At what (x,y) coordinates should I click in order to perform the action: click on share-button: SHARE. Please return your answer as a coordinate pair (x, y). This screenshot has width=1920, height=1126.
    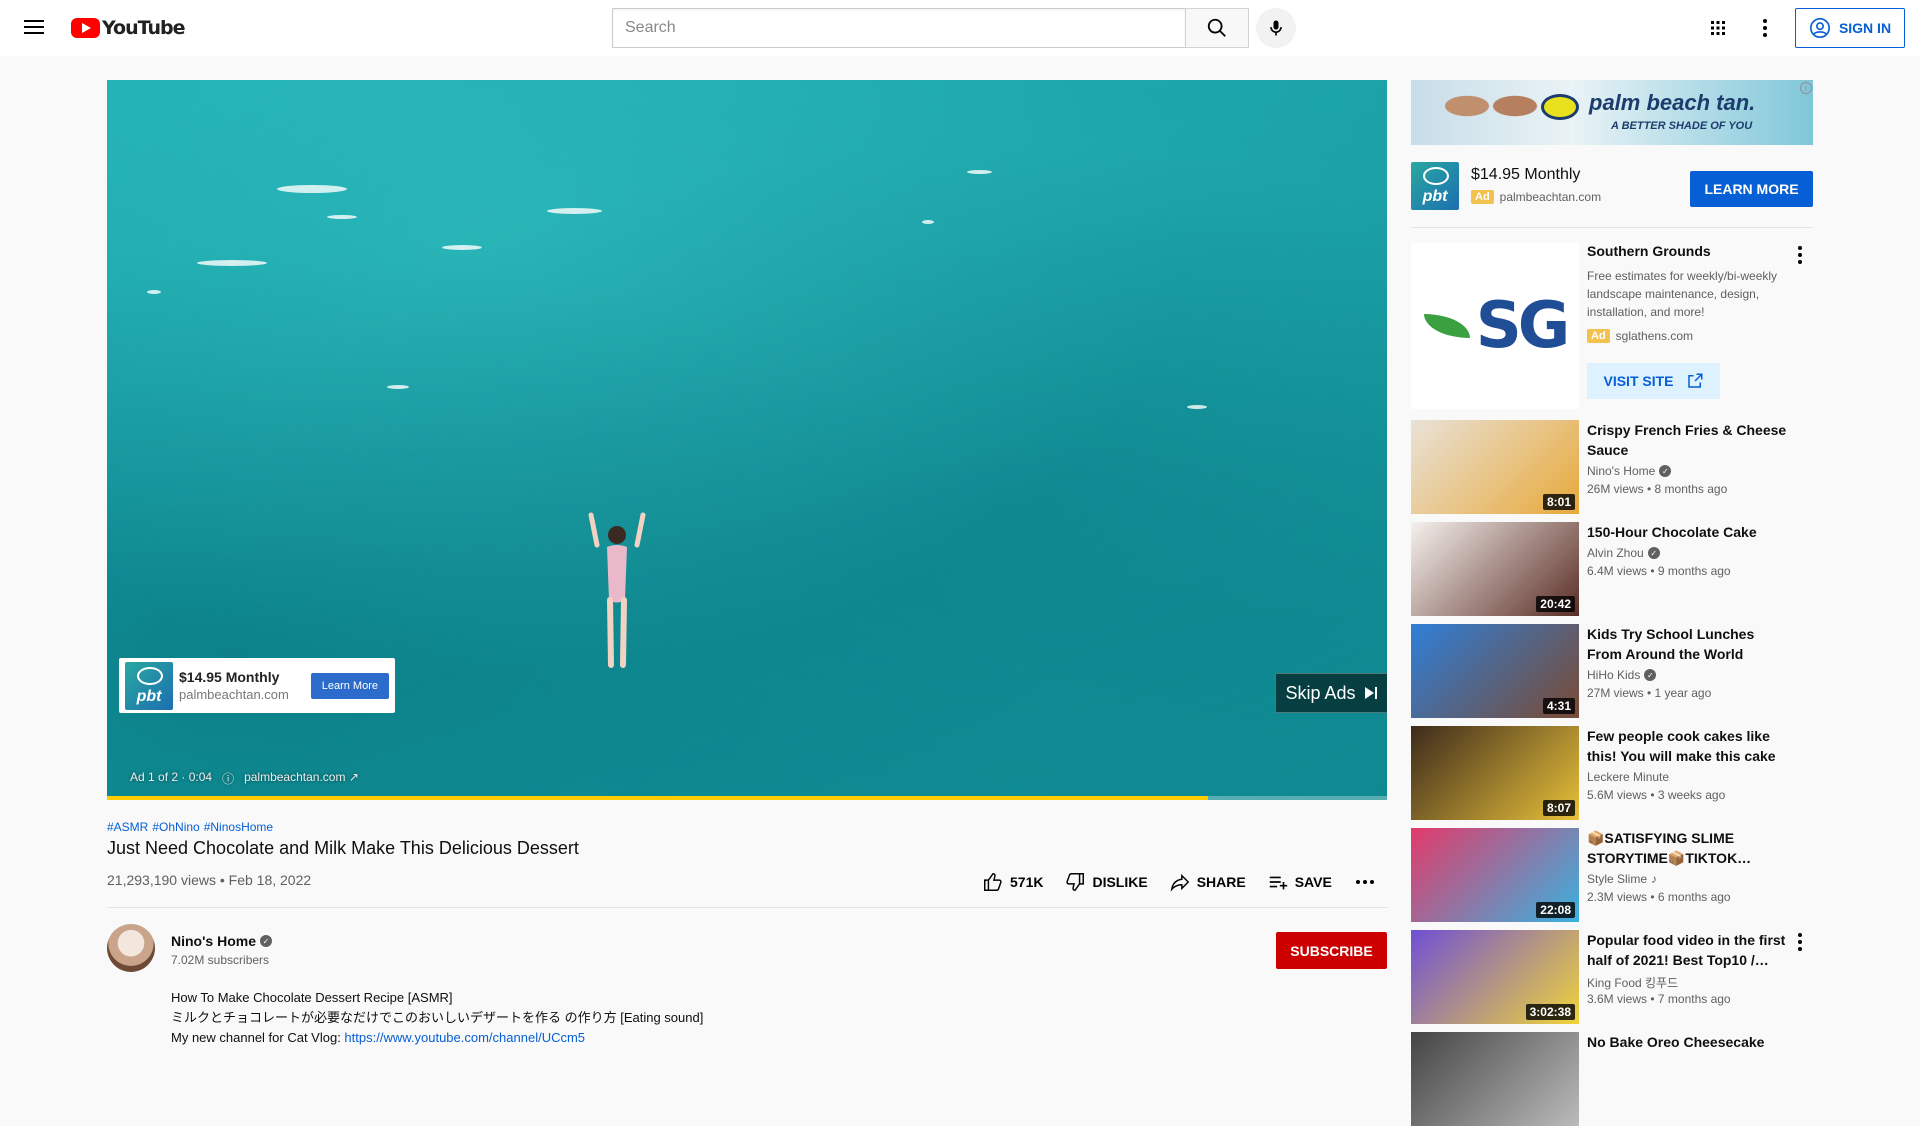
    Looking at the image, I should click on (1207, 882).